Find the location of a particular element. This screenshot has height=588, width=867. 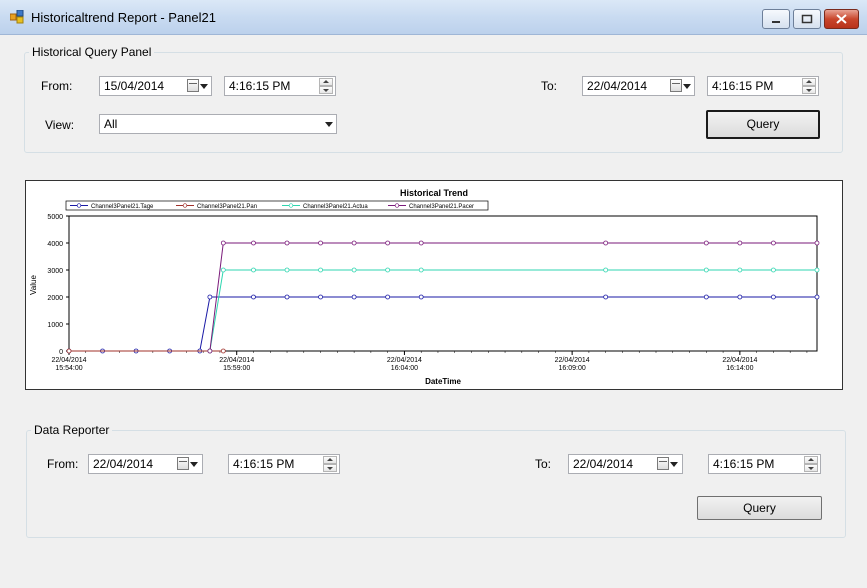

query-from-date-picker: 15/04/2014 is located at coordinates (155, 86).